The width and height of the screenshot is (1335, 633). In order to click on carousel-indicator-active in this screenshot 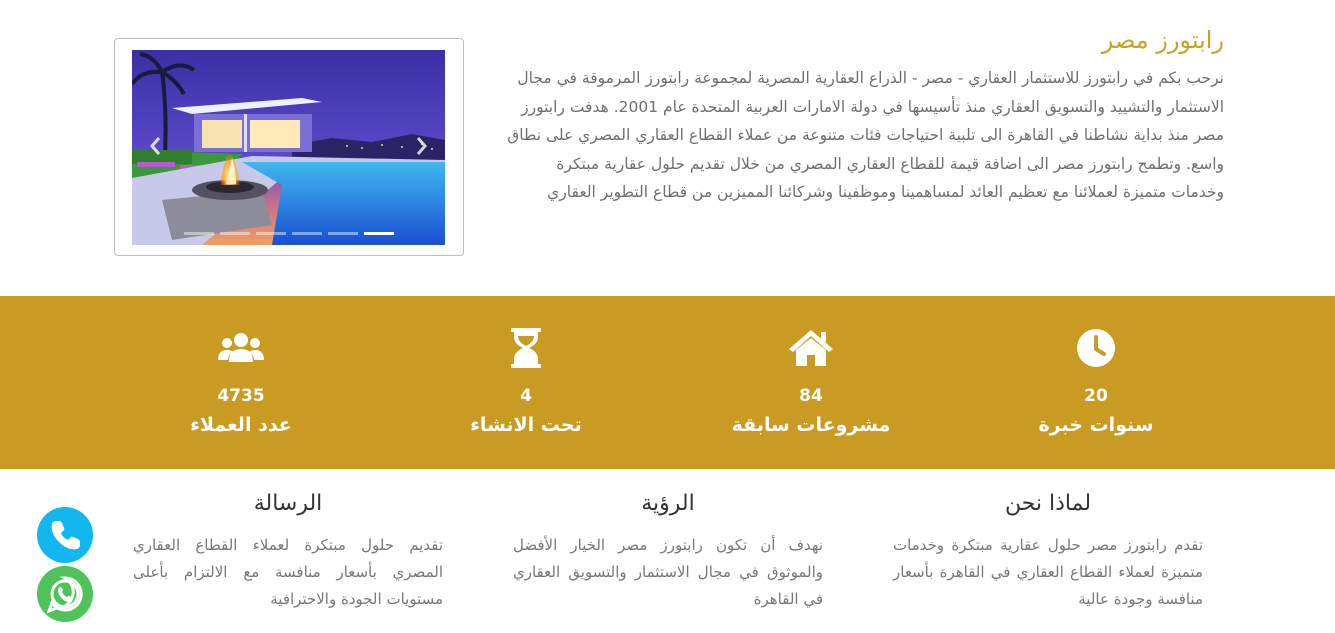, I will do `click(378, 233)`.